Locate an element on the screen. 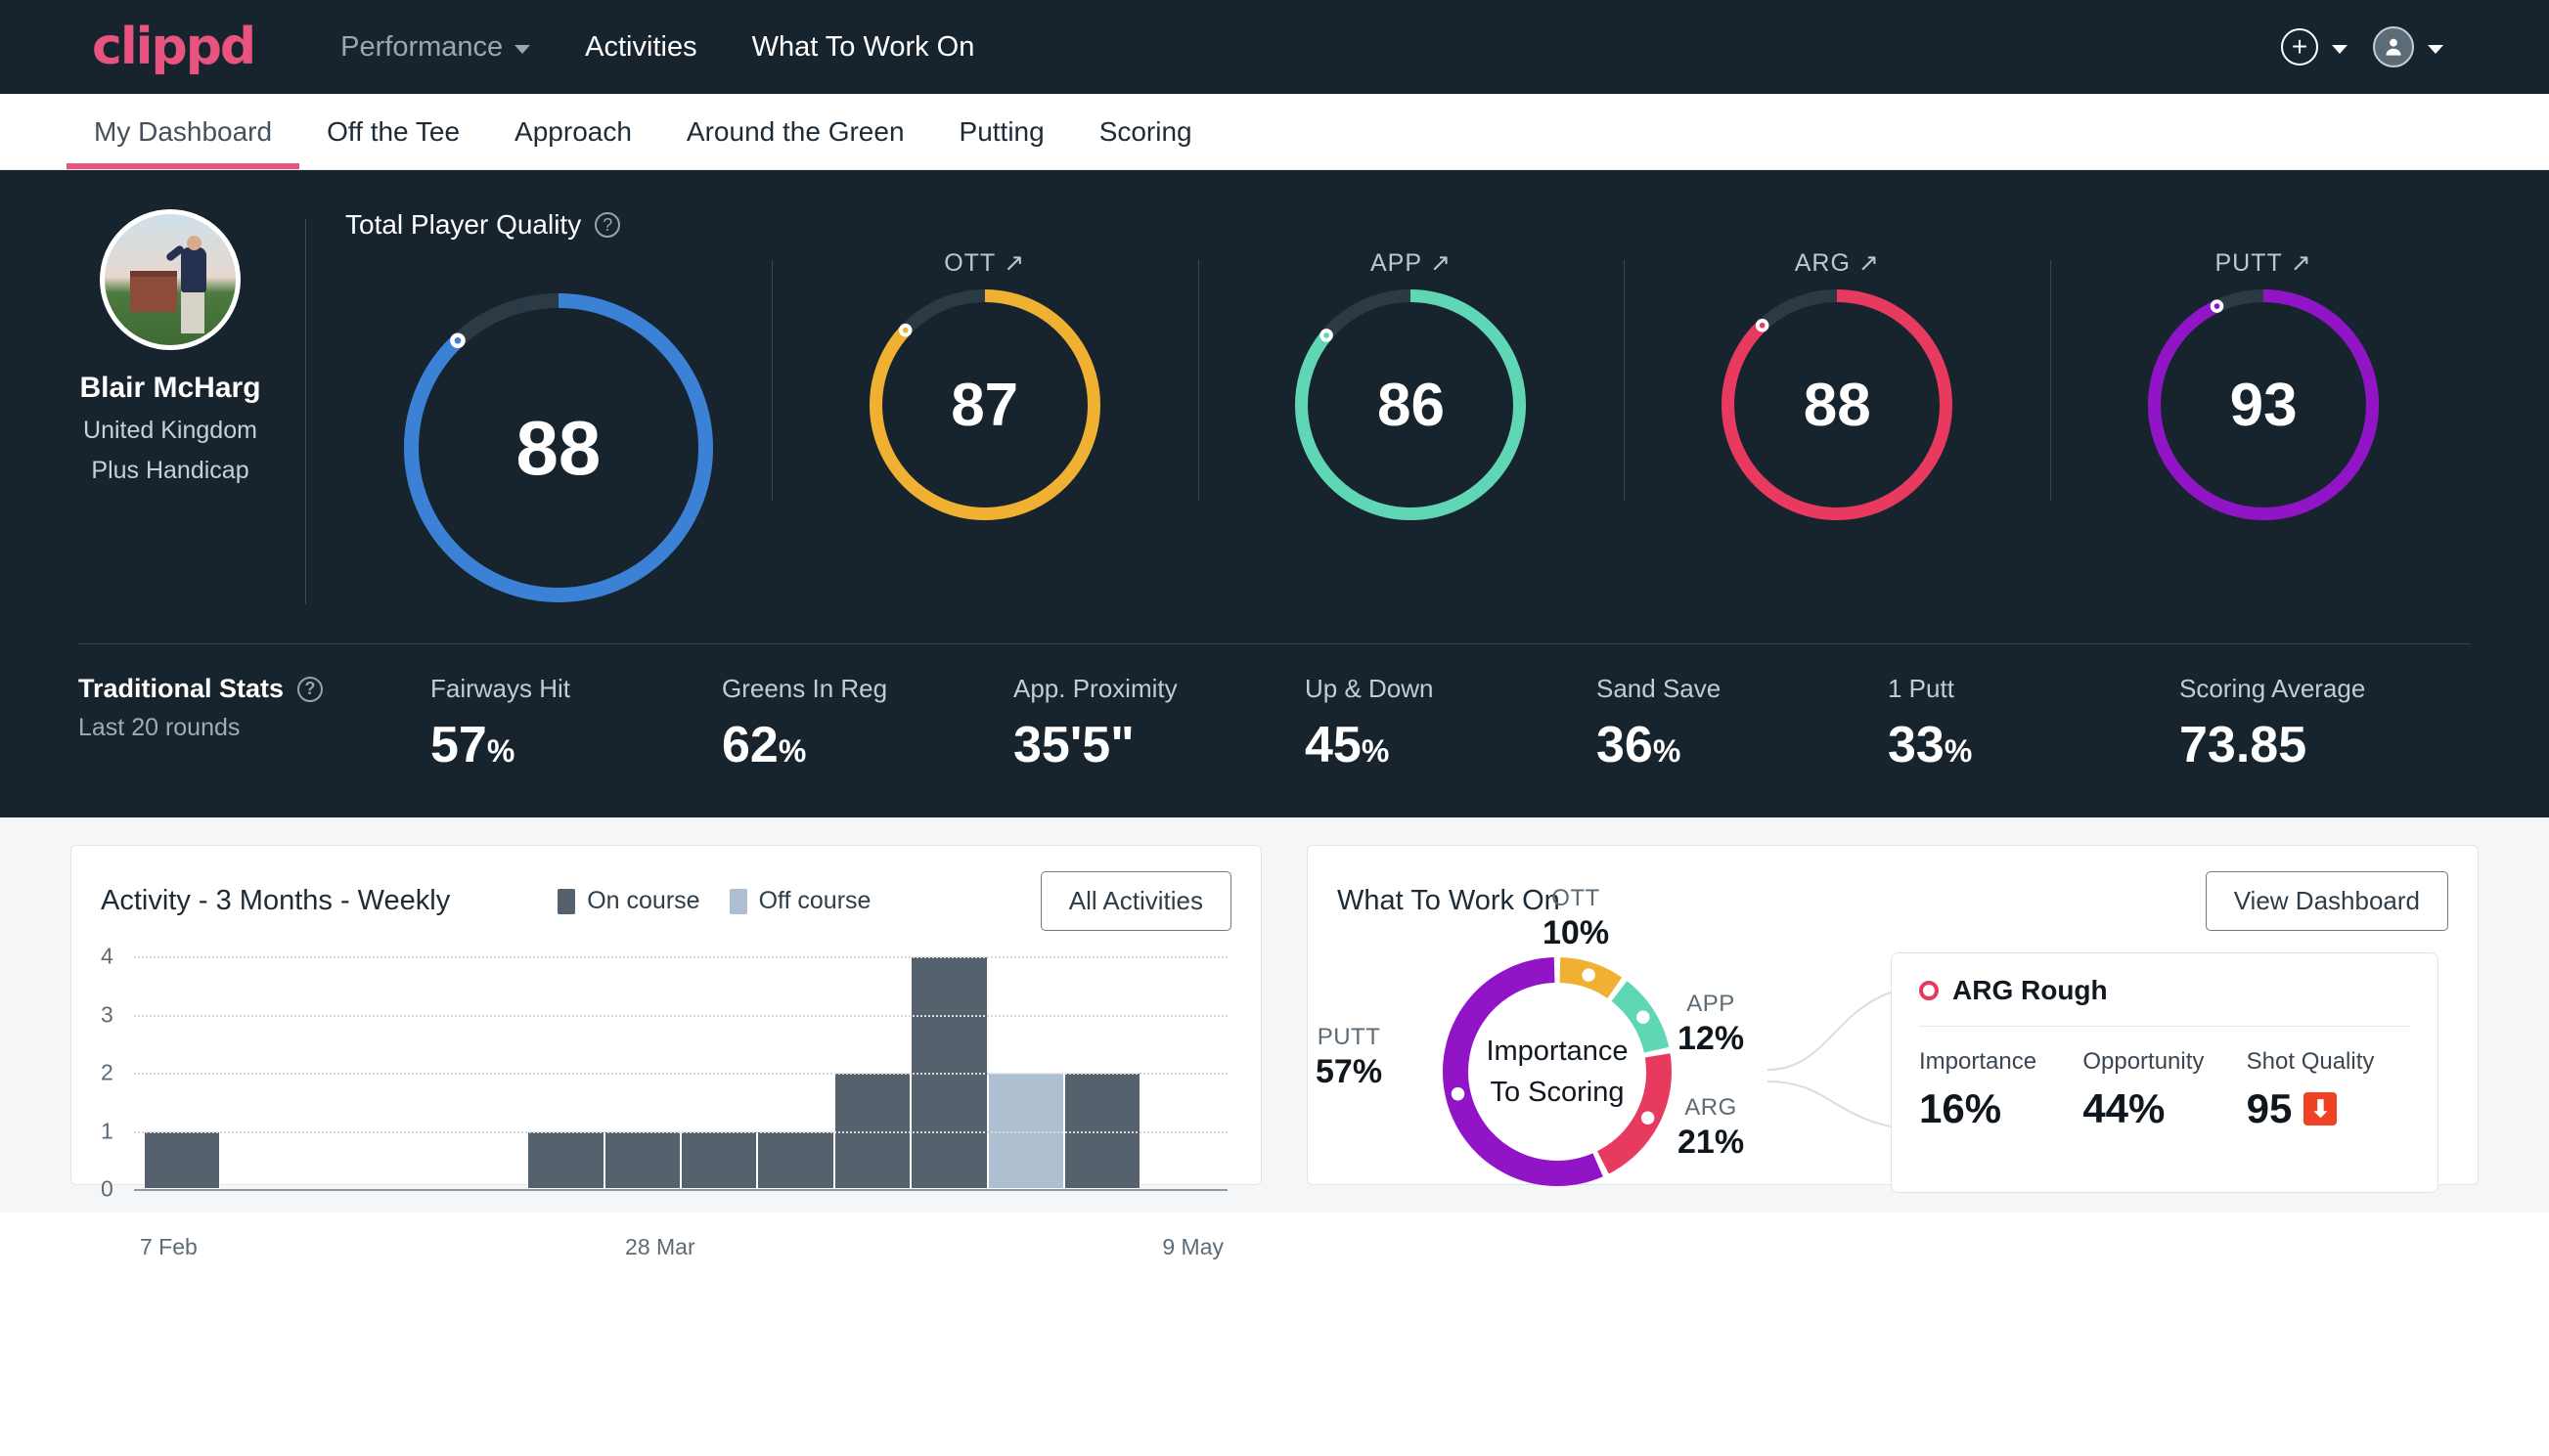 The height and width of the screenshot is (1456, 2549). tab-putting: Putting is located at coordinates (1002, 131).